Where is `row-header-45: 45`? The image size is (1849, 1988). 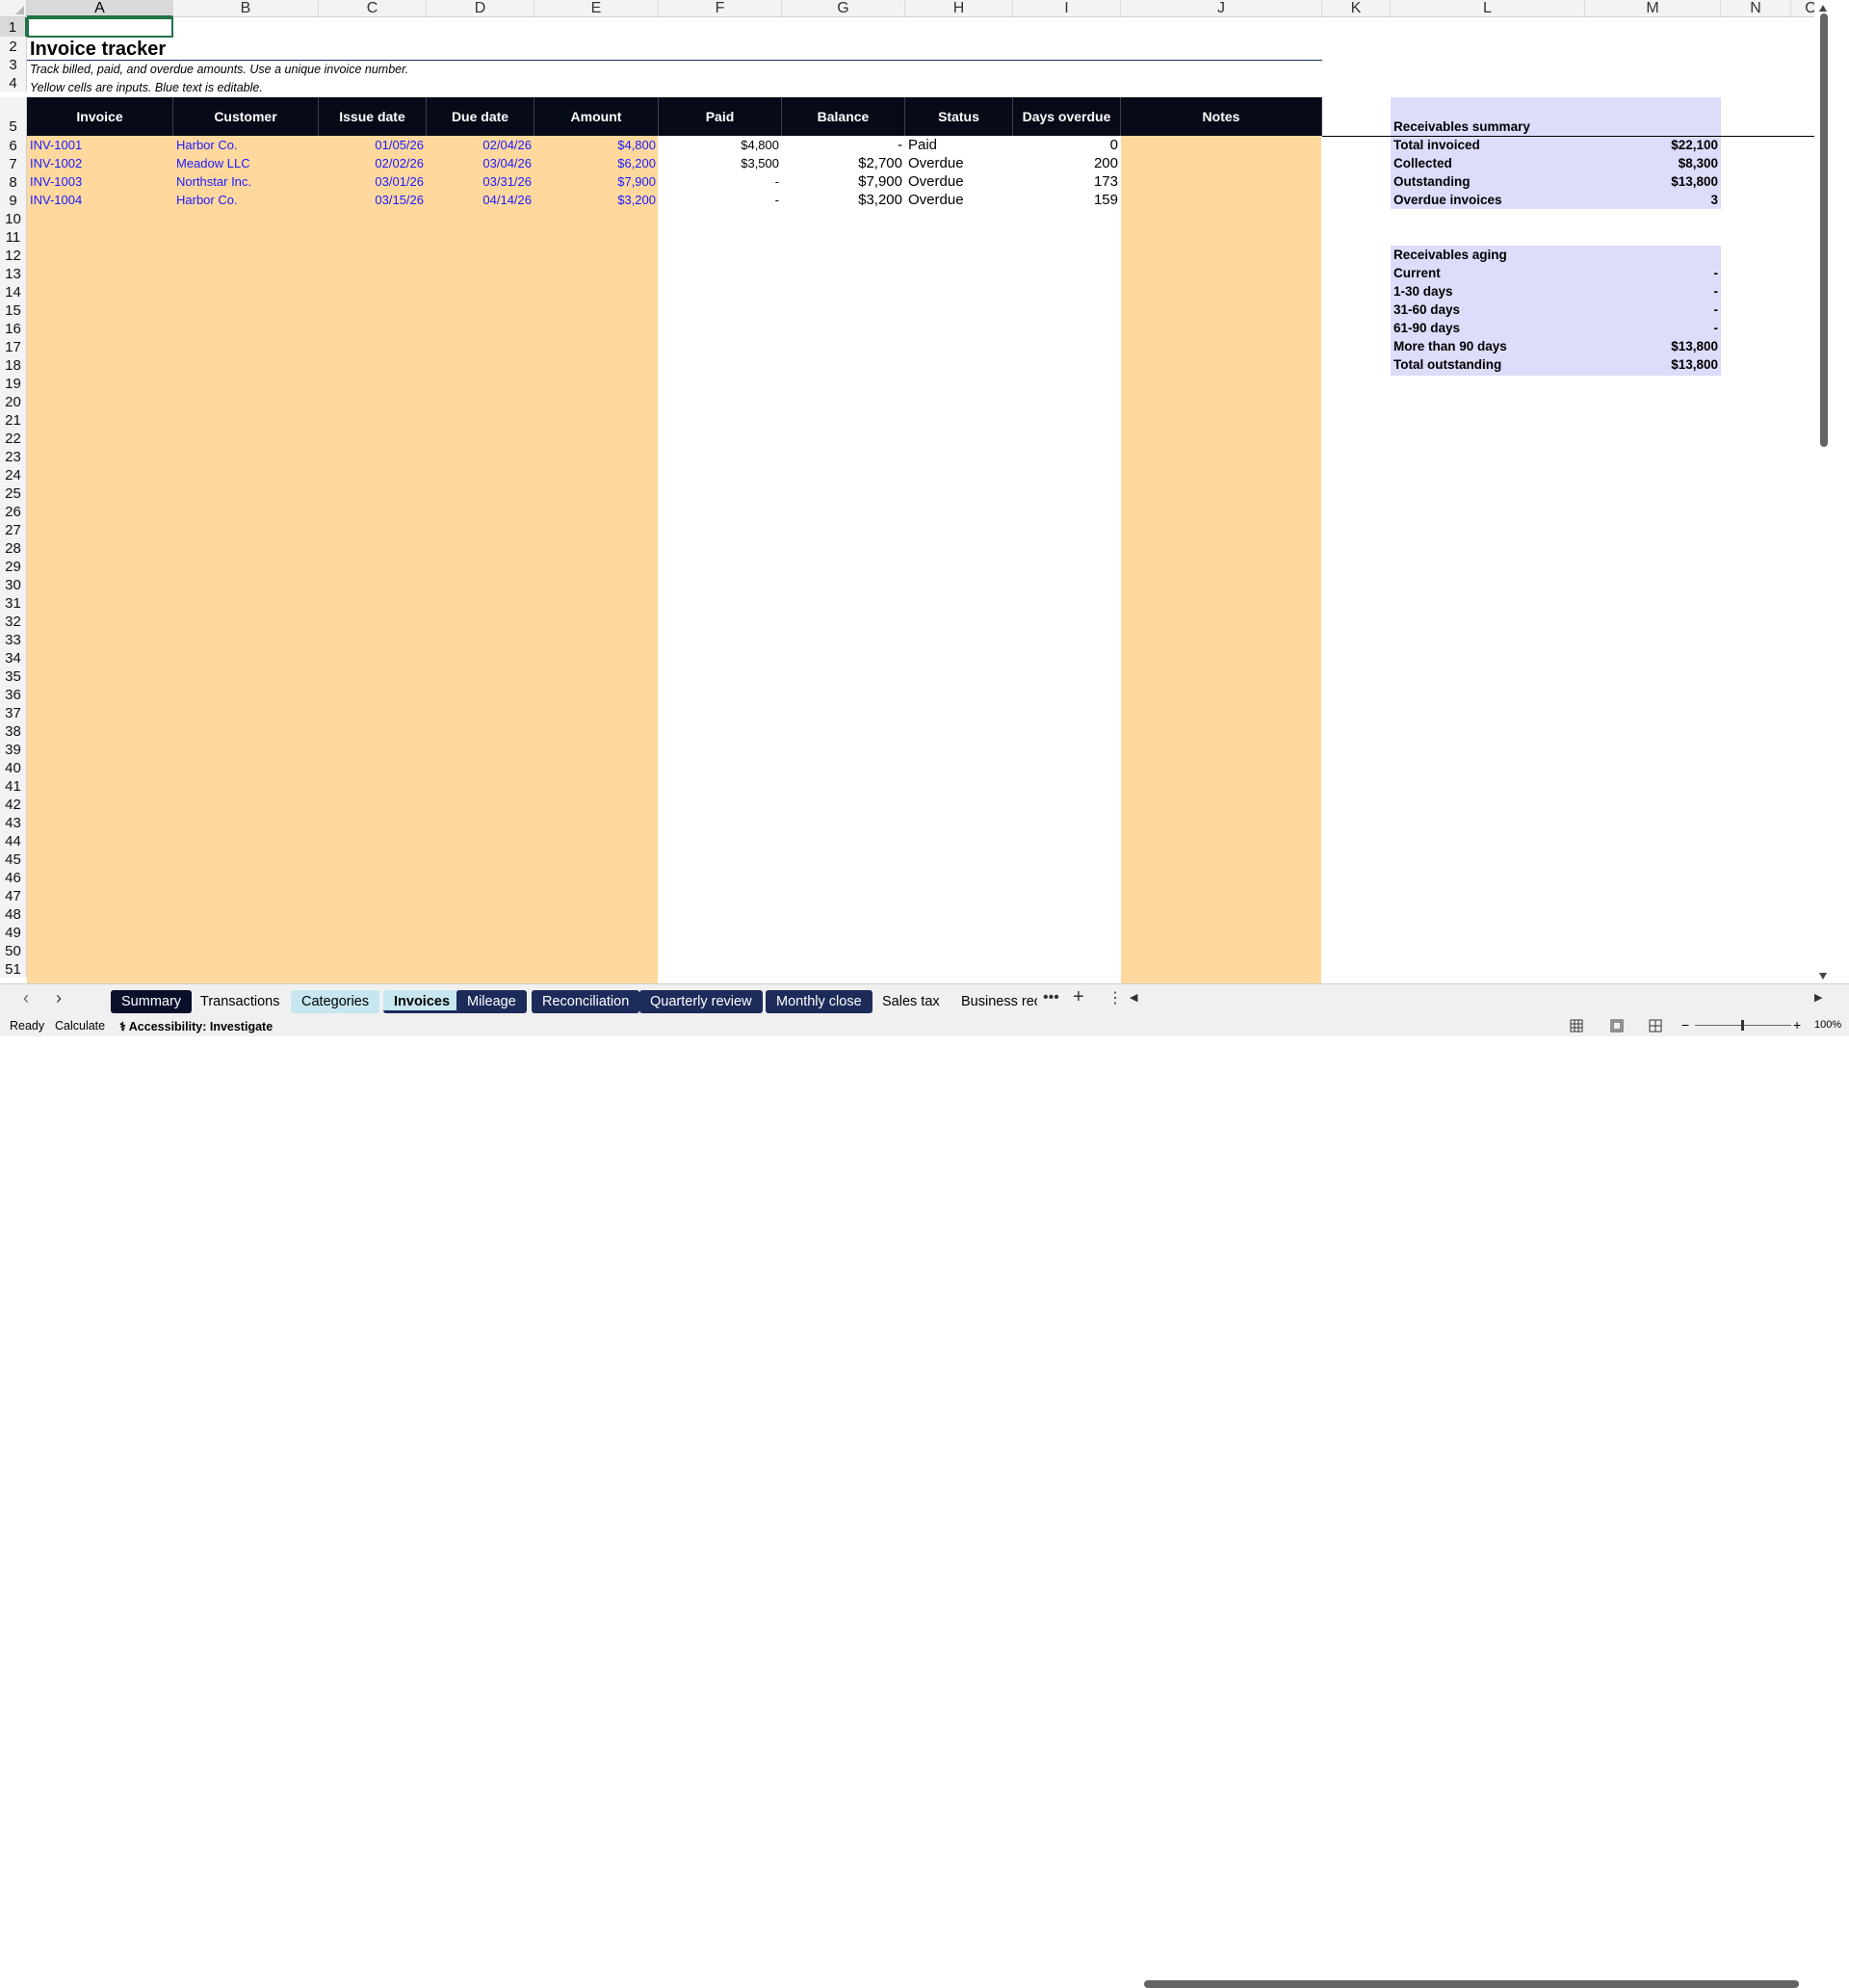 row-header-45: 45 is located at coordinates (13, 859).